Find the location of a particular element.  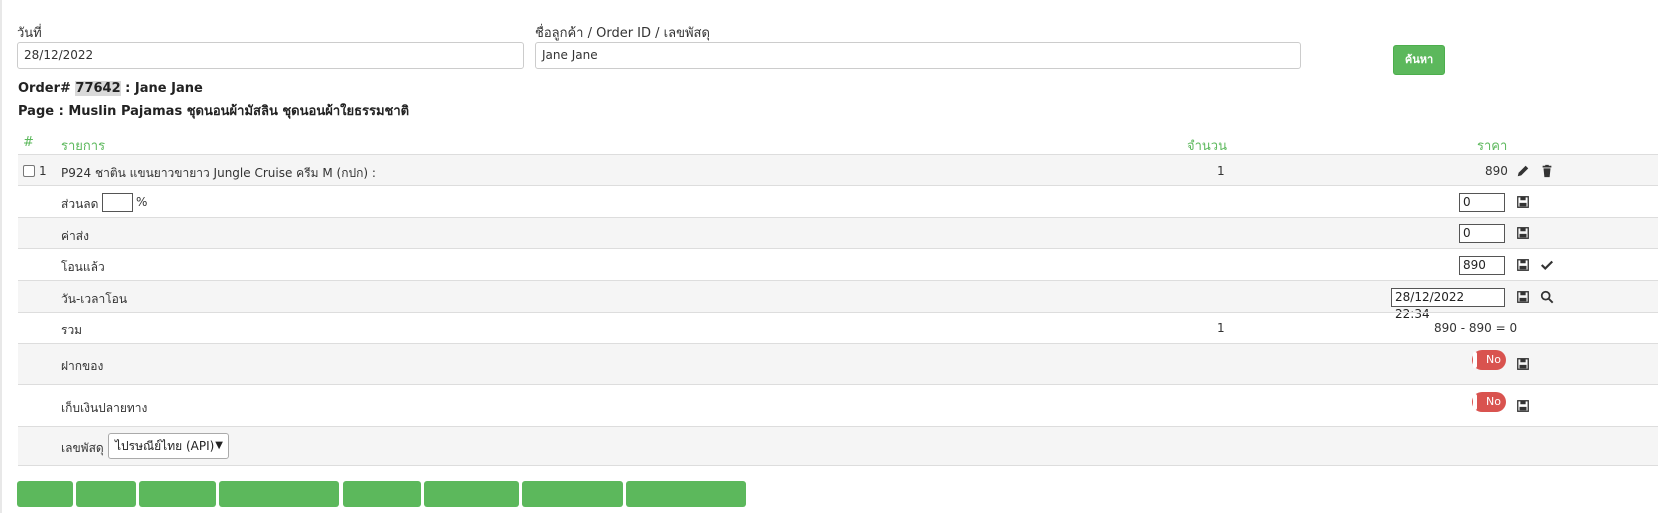

check-icon is located at coordinates (1547, 265).